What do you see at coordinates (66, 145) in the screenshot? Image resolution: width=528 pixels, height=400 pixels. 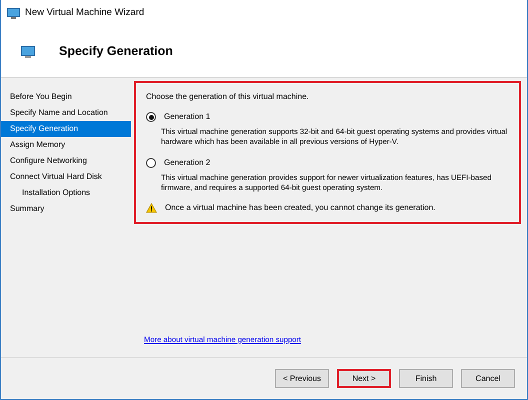 I see `wizard-step: Assign Memory` at bounding box center [66, 145].